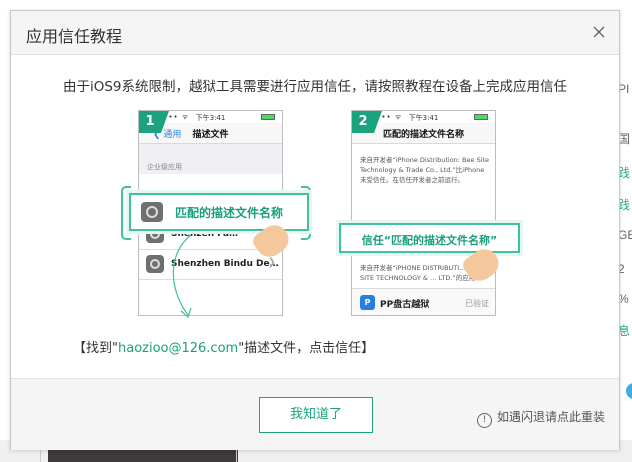 The width and height of the screenshot is (632, 462). Describe the element at coordinates (367, 302) in the screenshot. I see `pp-logo-icon: P` at that location.